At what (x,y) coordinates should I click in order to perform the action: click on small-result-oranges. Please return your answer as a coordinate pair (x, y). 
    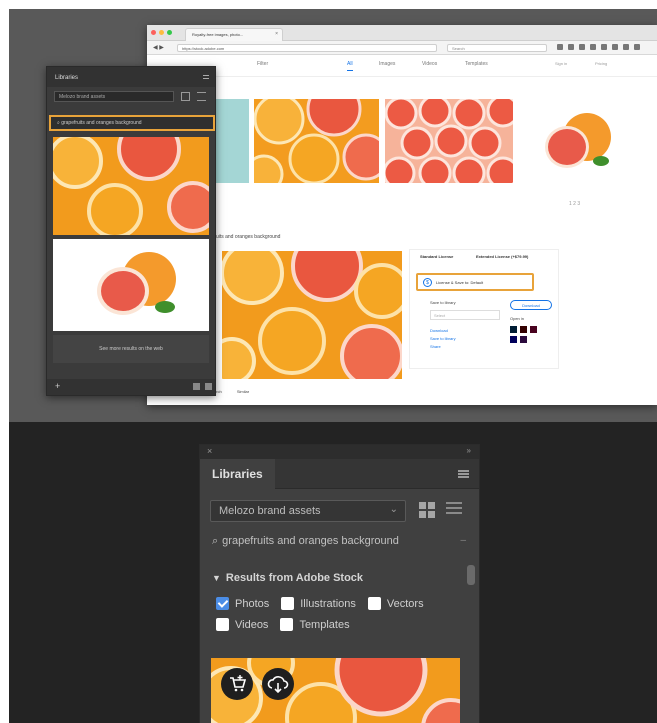
    Looking at the image, I should click on (131, 186).